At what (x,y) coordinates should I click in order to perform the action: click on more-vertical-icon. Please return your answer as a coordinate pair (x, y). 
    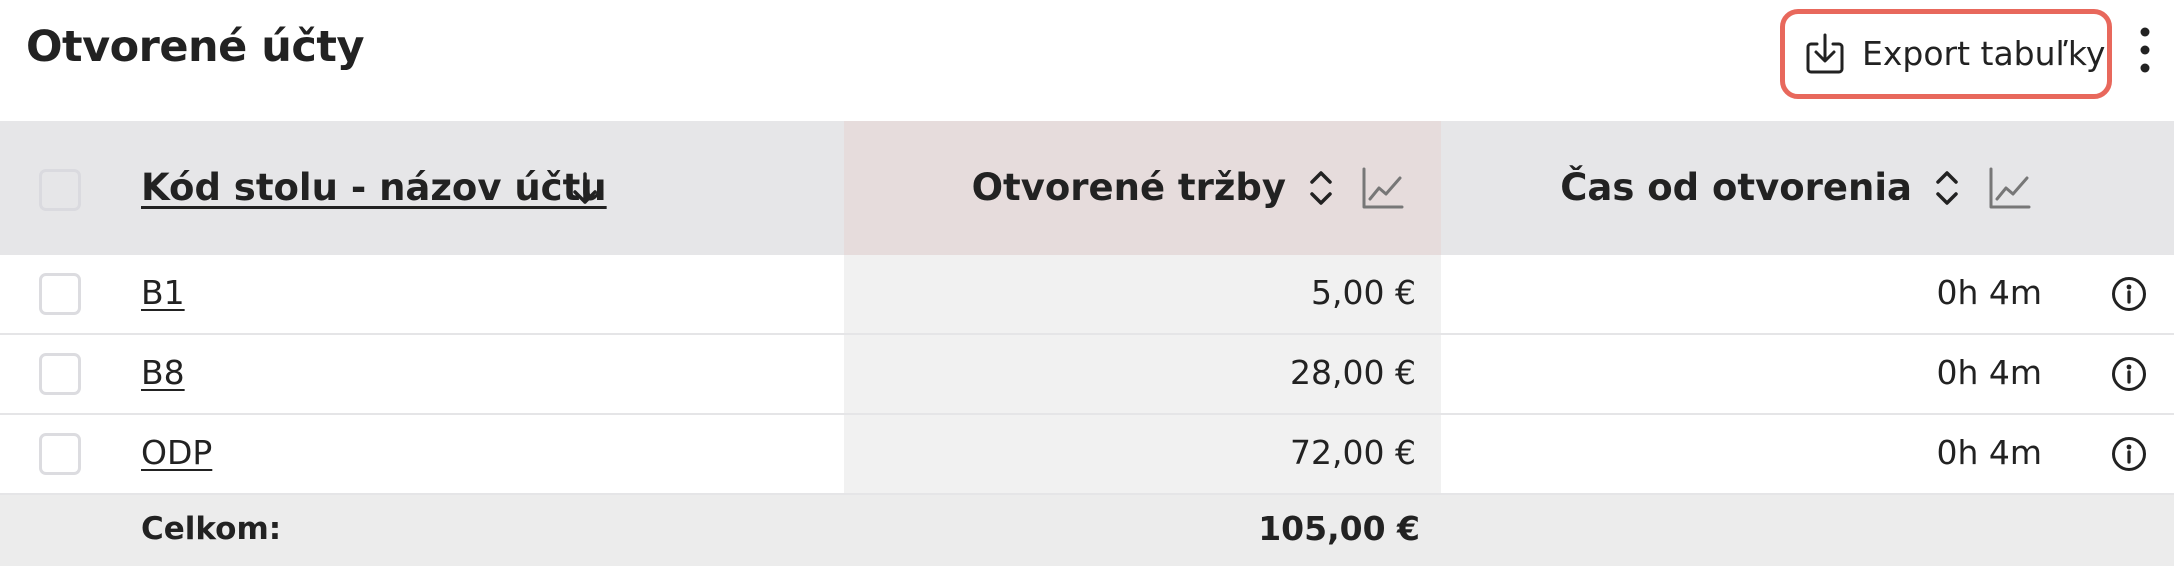
    Looking at the image, I should click on (2145, 50).